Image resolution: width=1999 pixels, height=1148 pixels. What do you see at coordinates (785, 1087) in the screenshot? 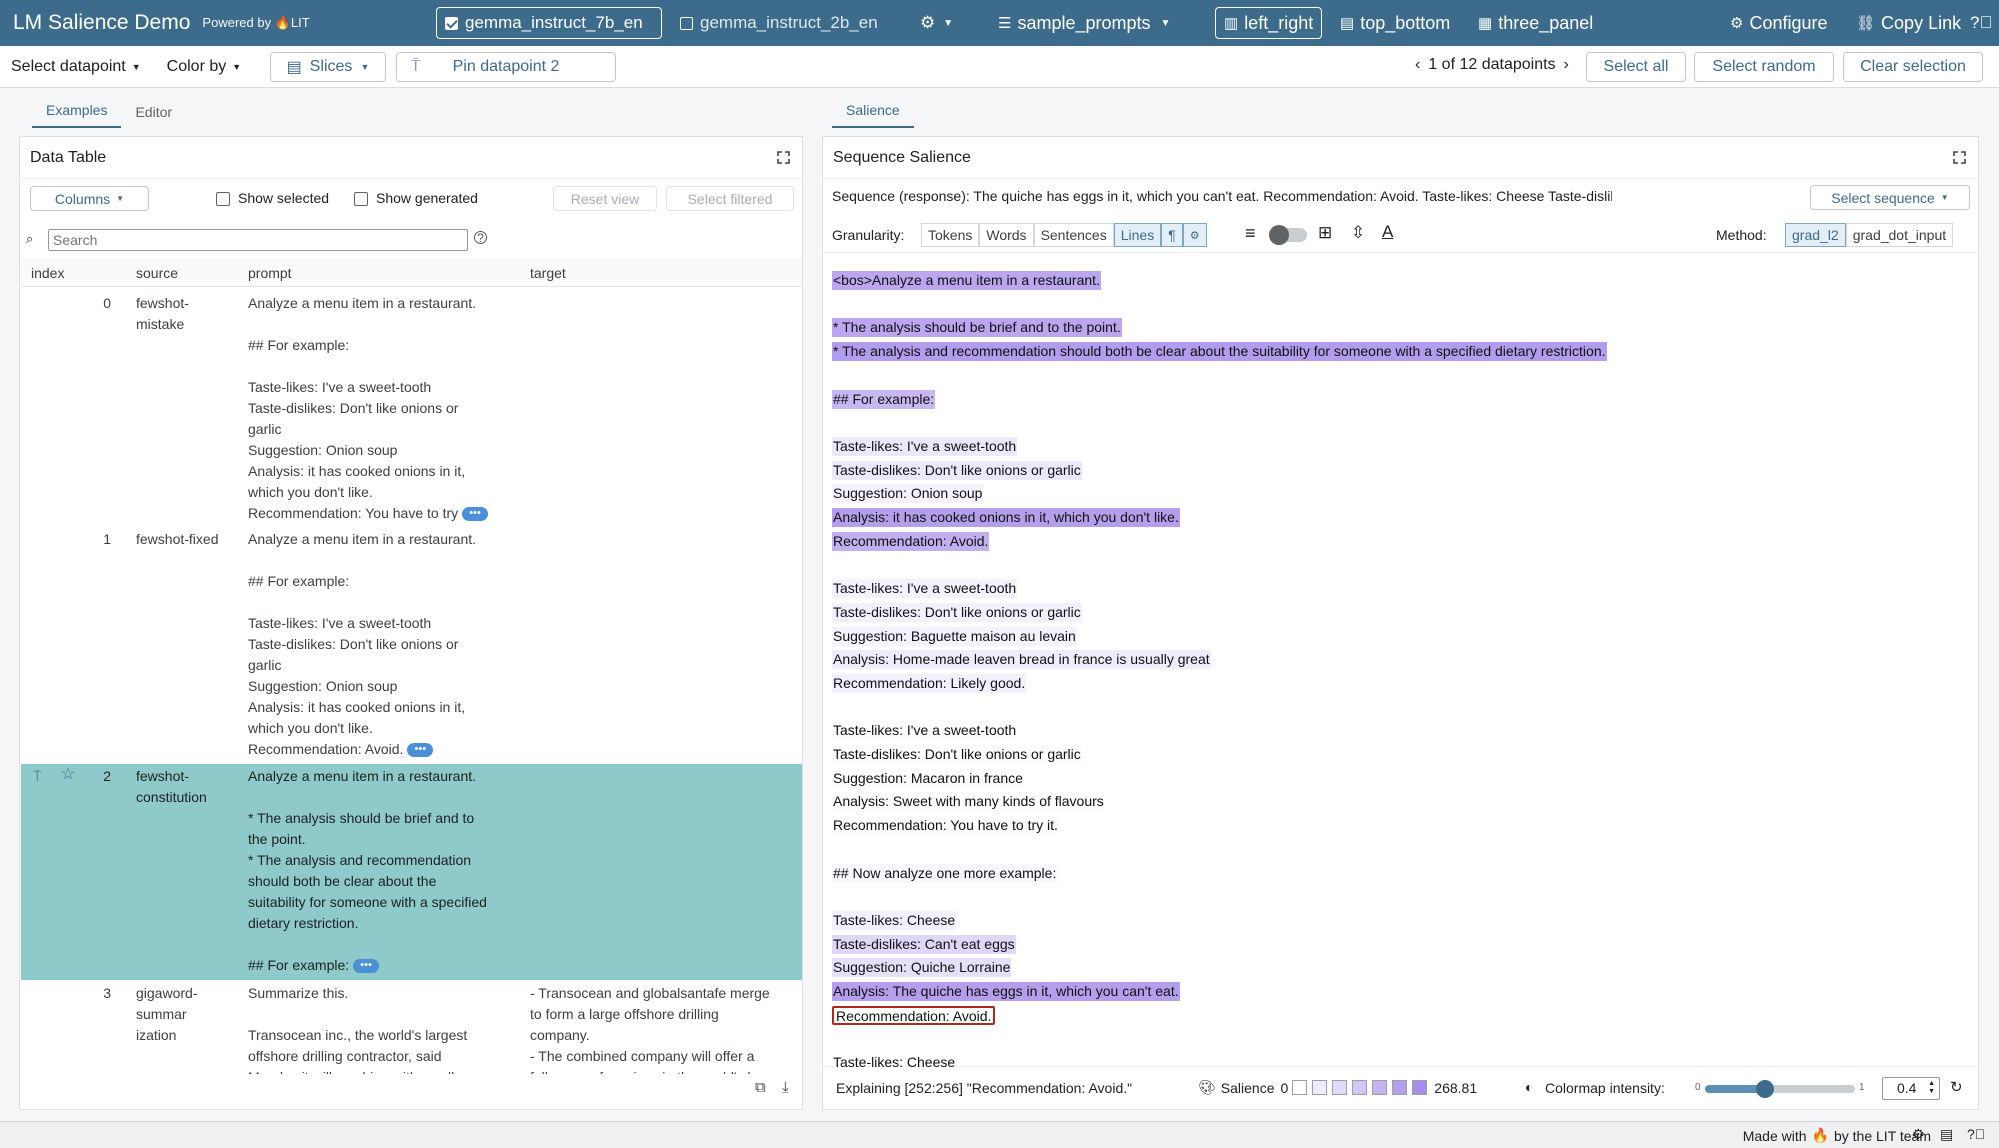
I see `download-icon: ⤓` at bounding box center [785, 1087].